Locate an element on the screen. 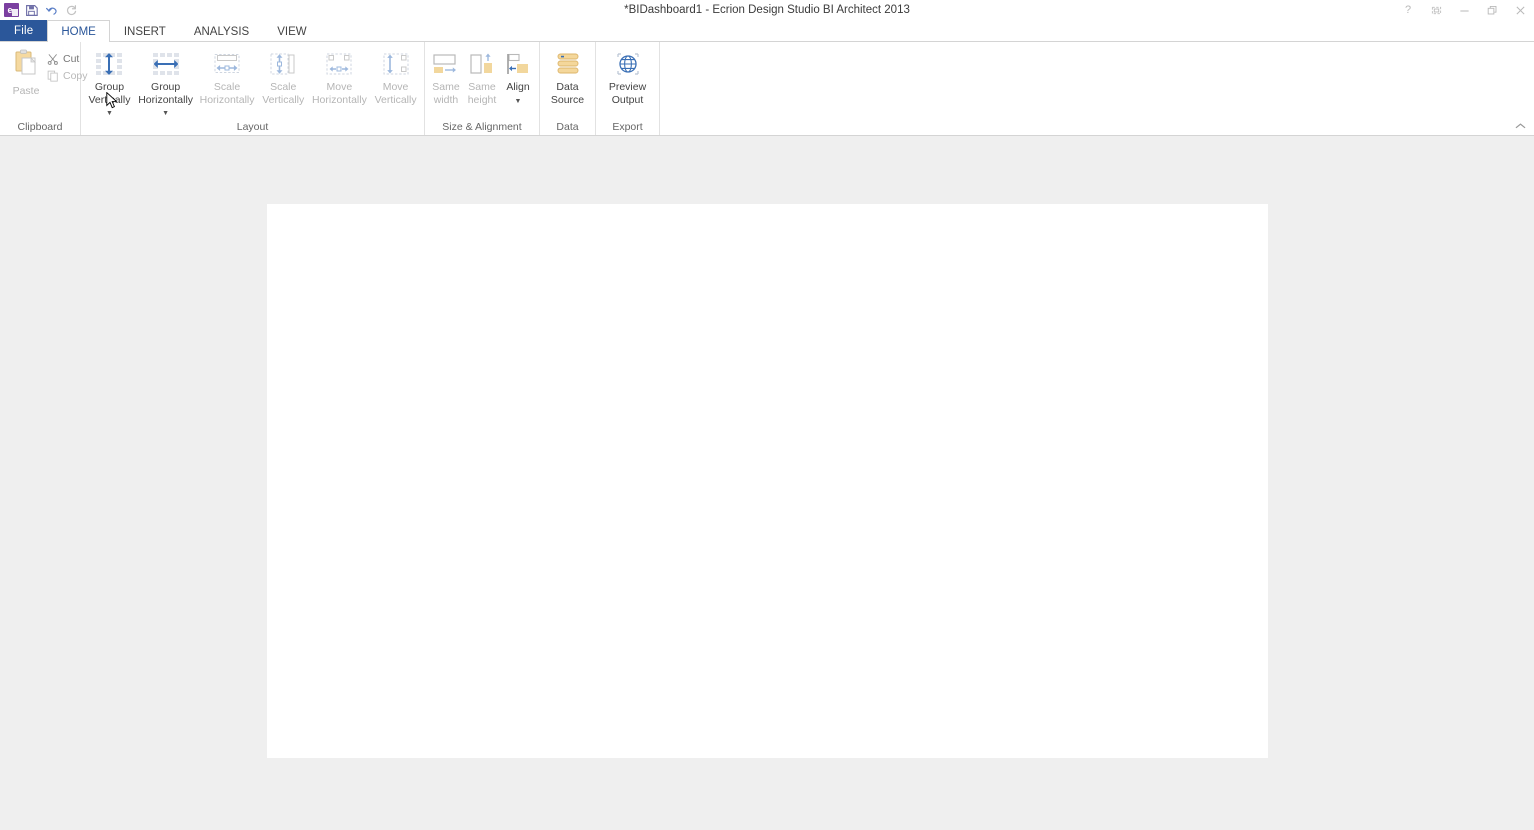  scale-vertically-icon is located at coordinates (283, 64).